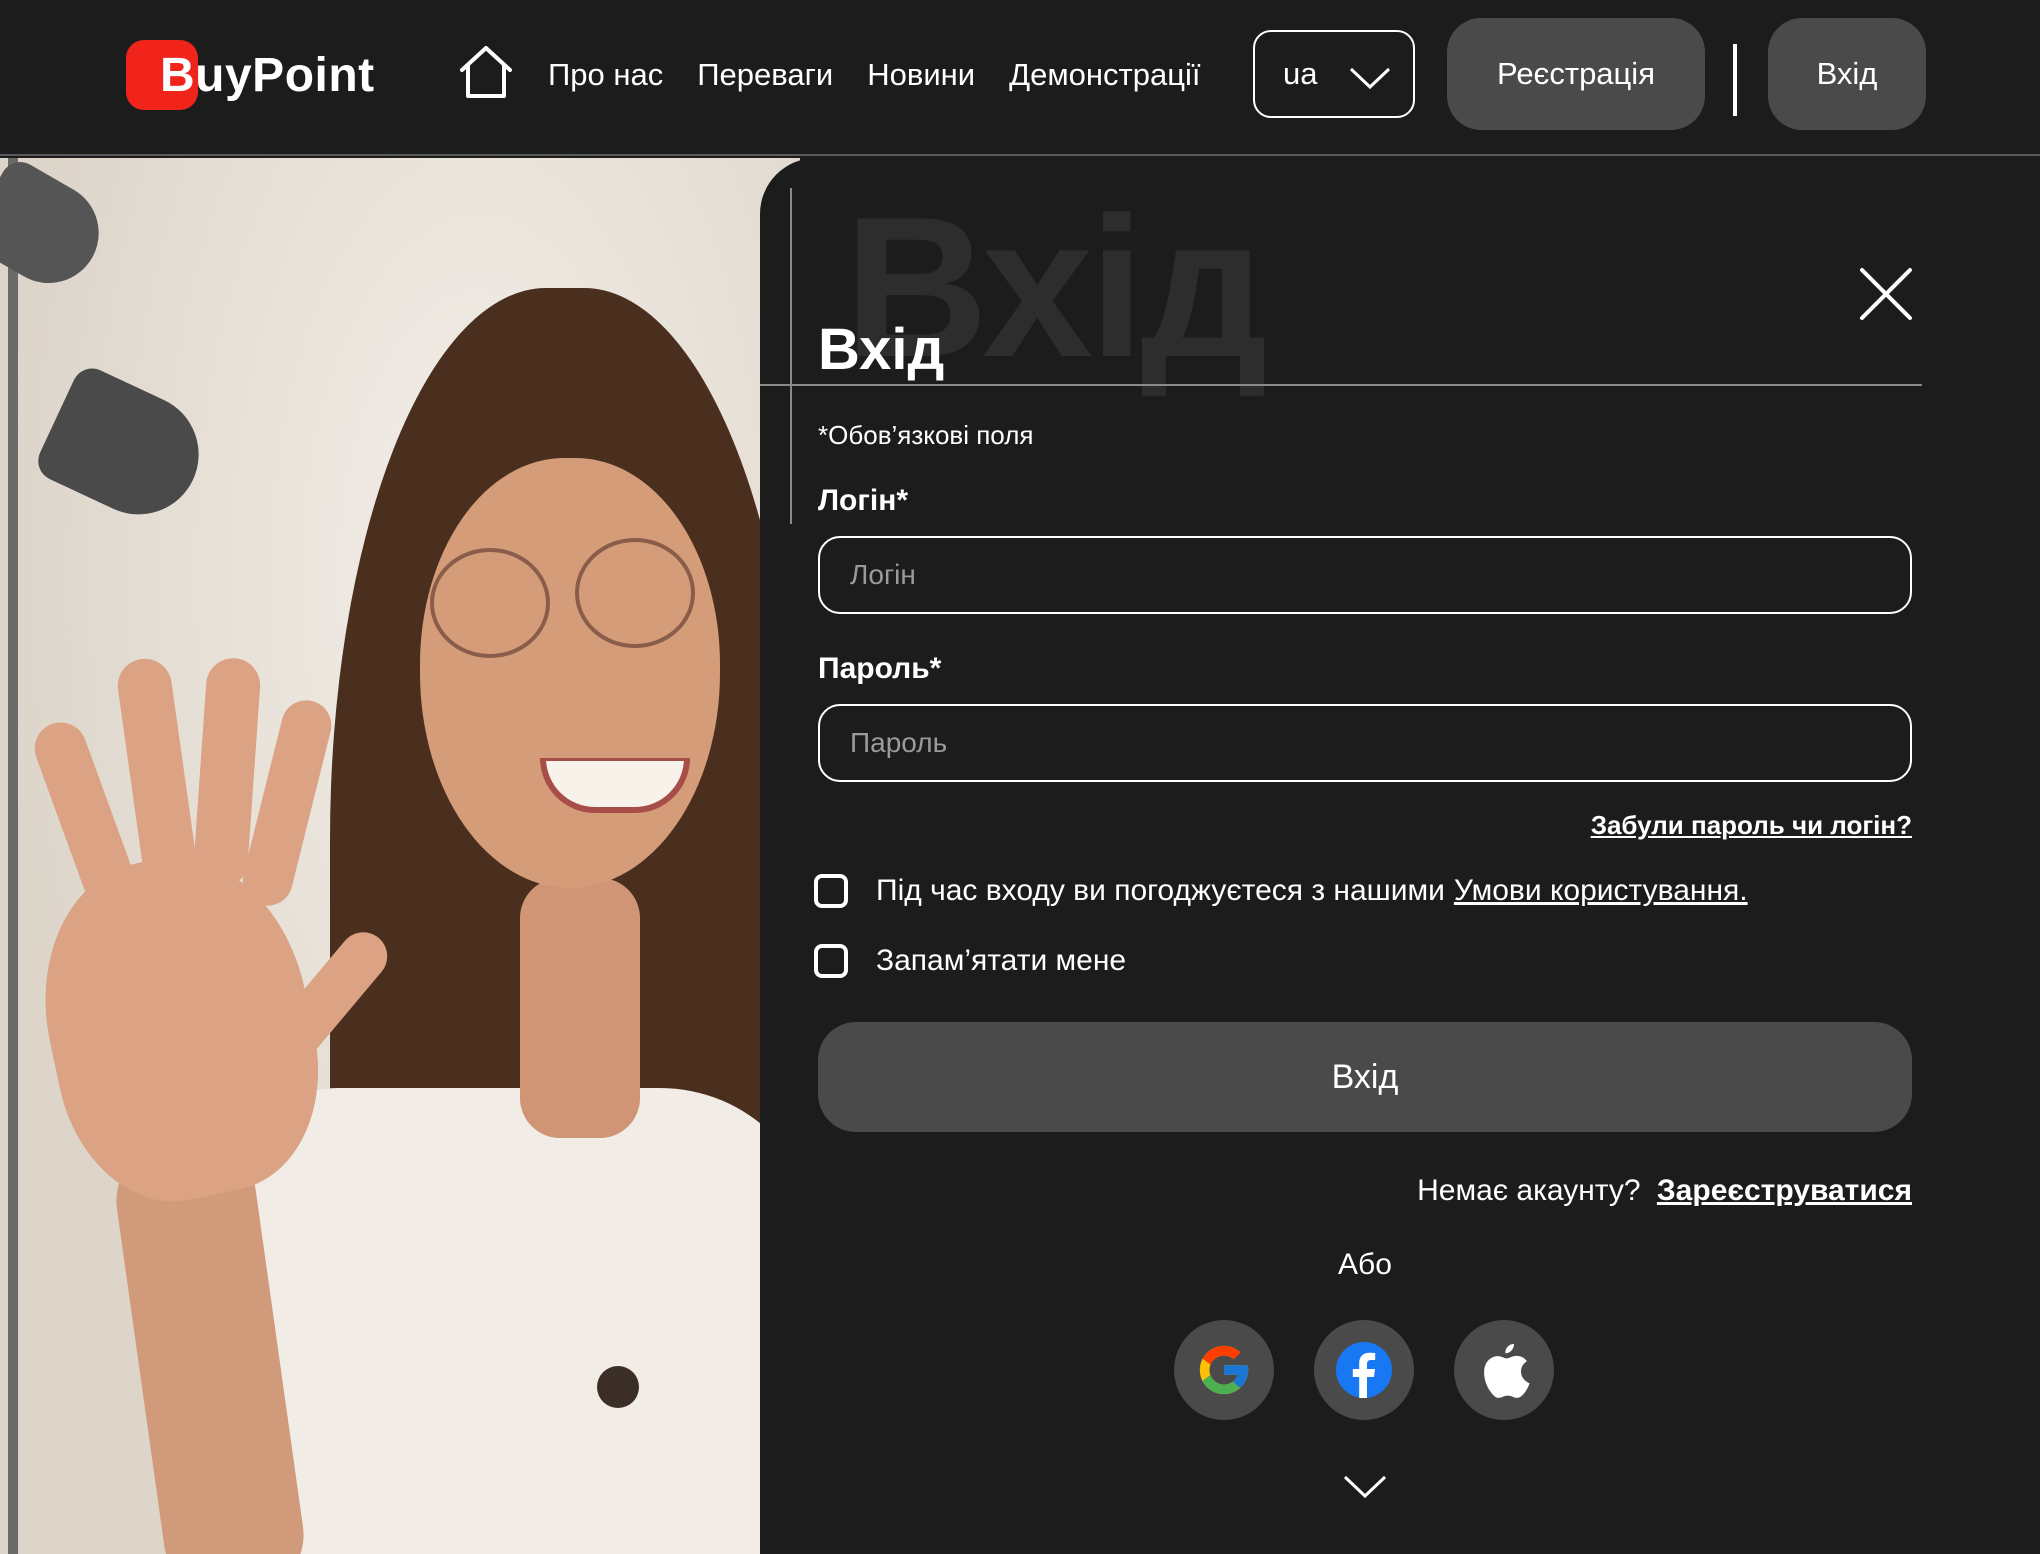 This screenshot has width=2040, height=1554. I want to click on home-icon, so click(486, 72).